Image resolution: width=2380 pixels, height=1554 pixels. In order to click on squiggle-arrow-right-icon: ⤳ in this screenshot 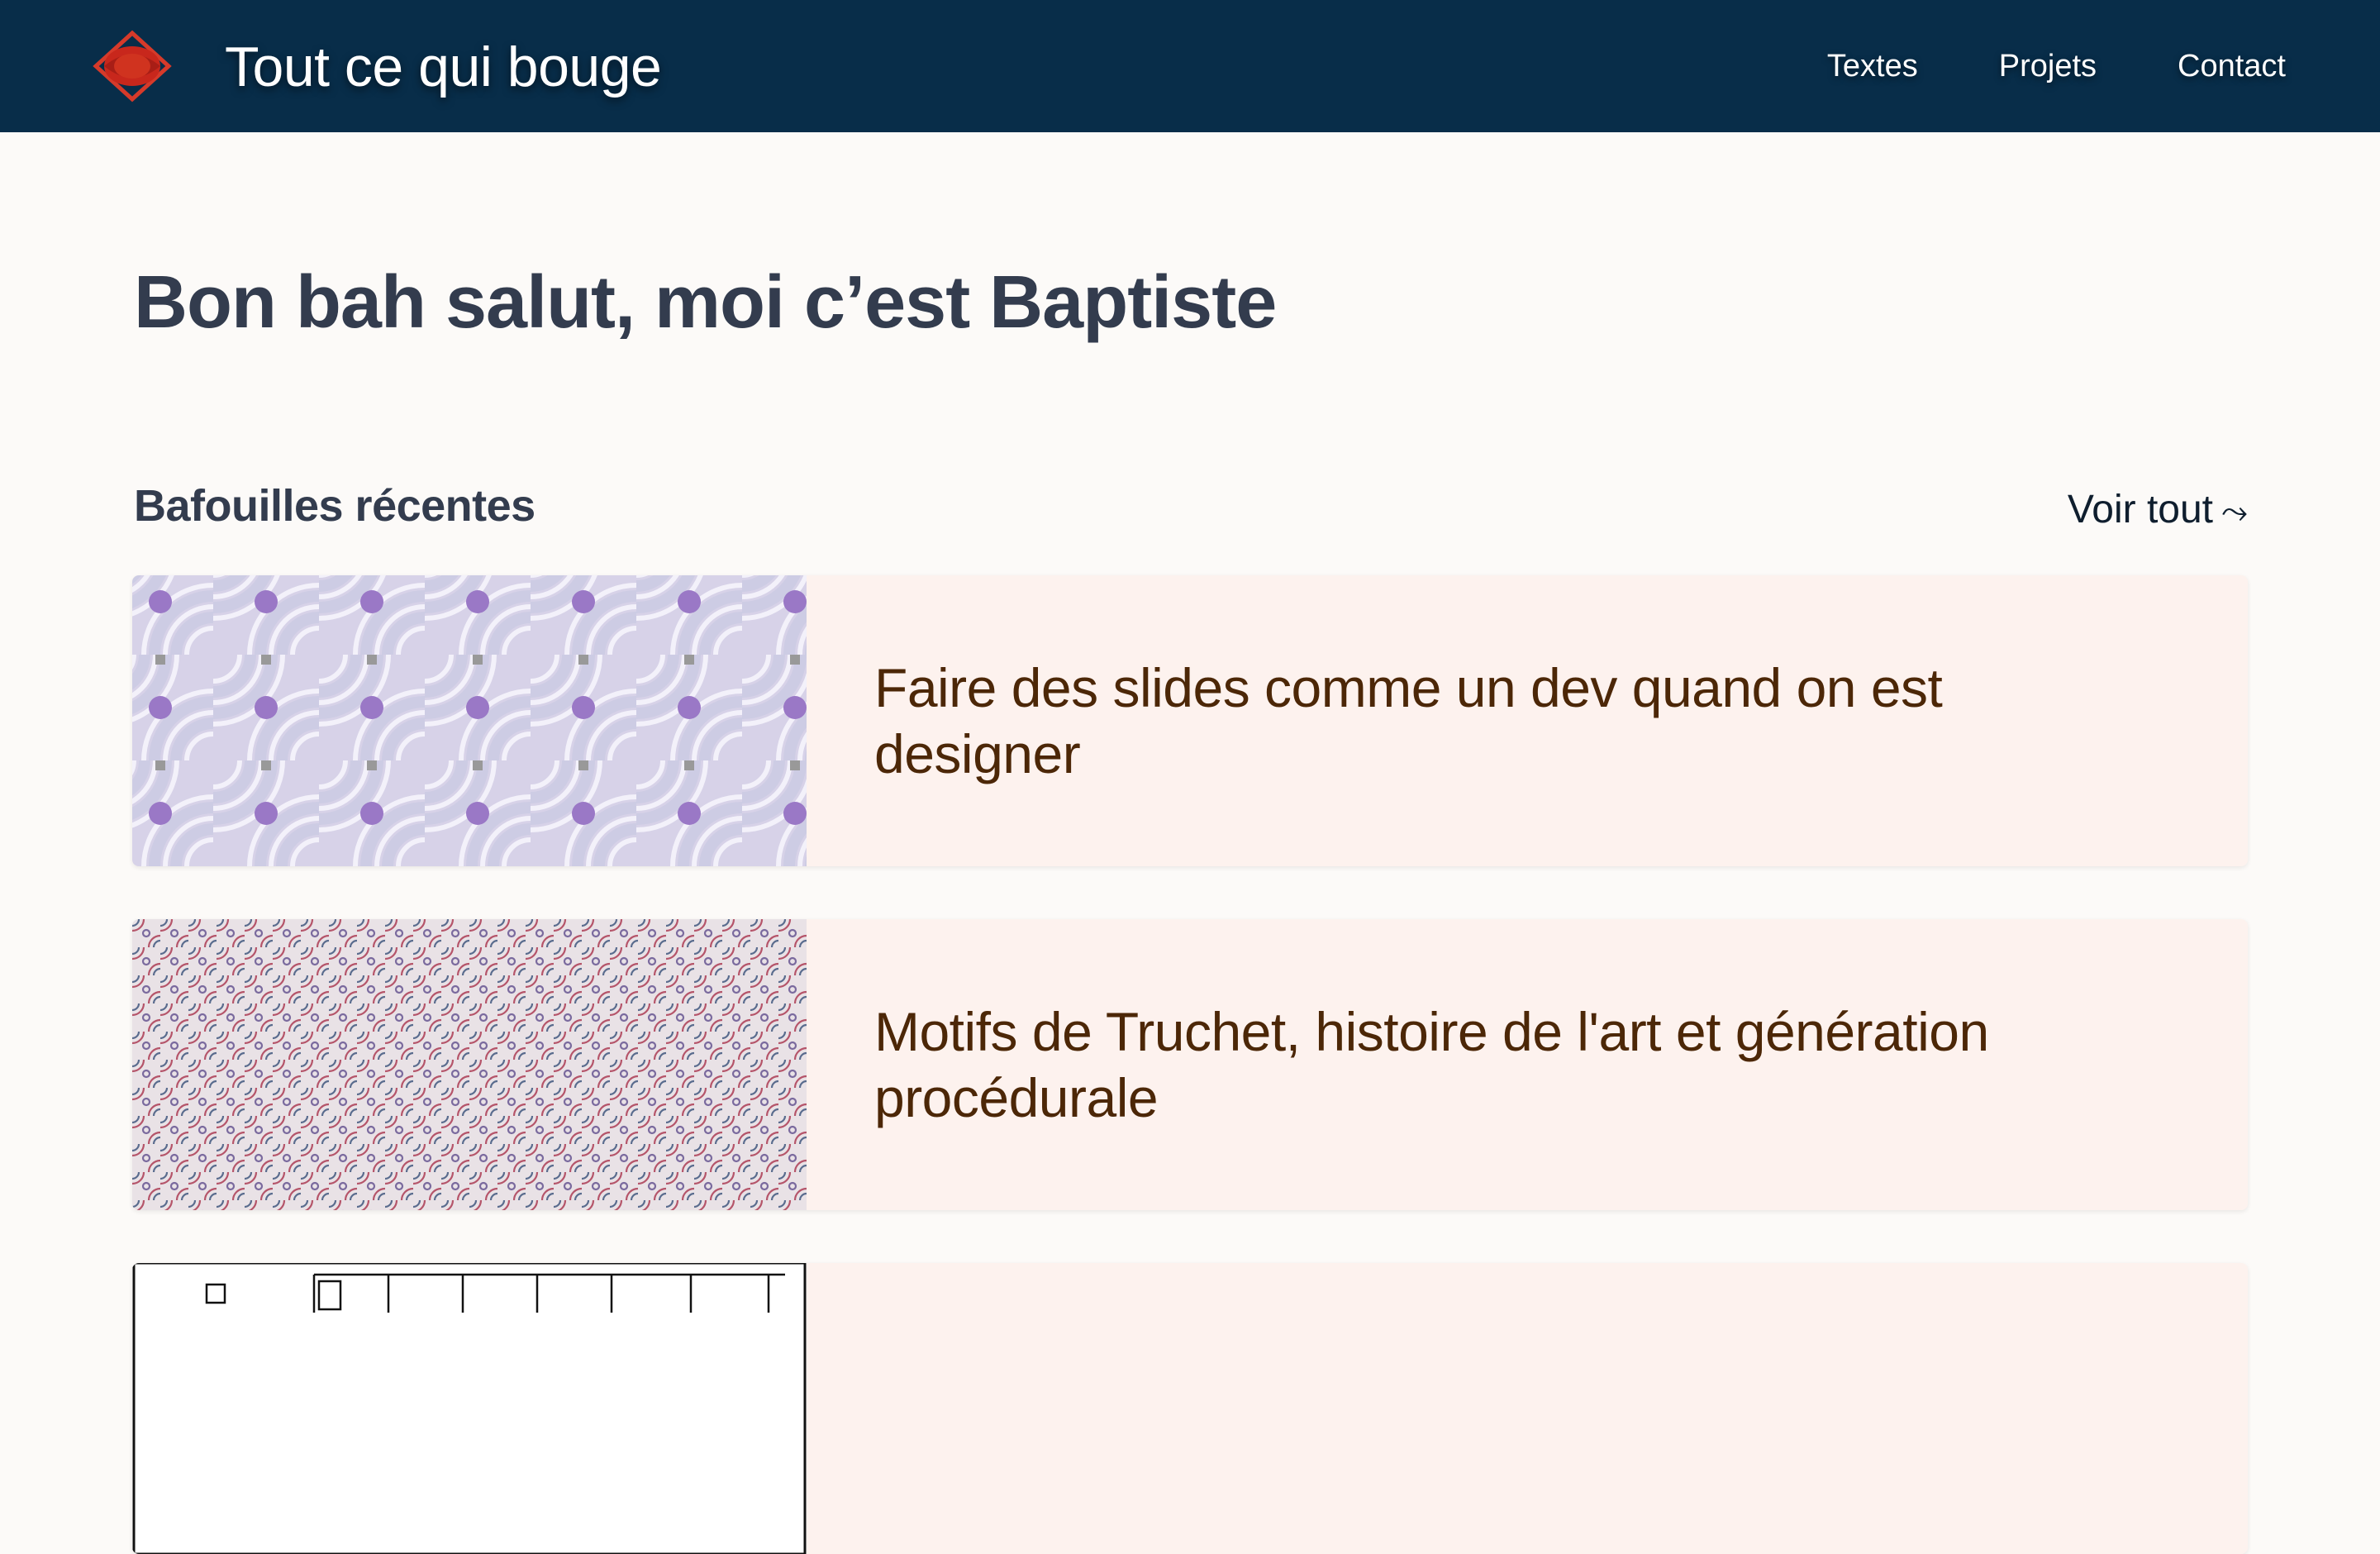, I will do `click(2234, 511)`.